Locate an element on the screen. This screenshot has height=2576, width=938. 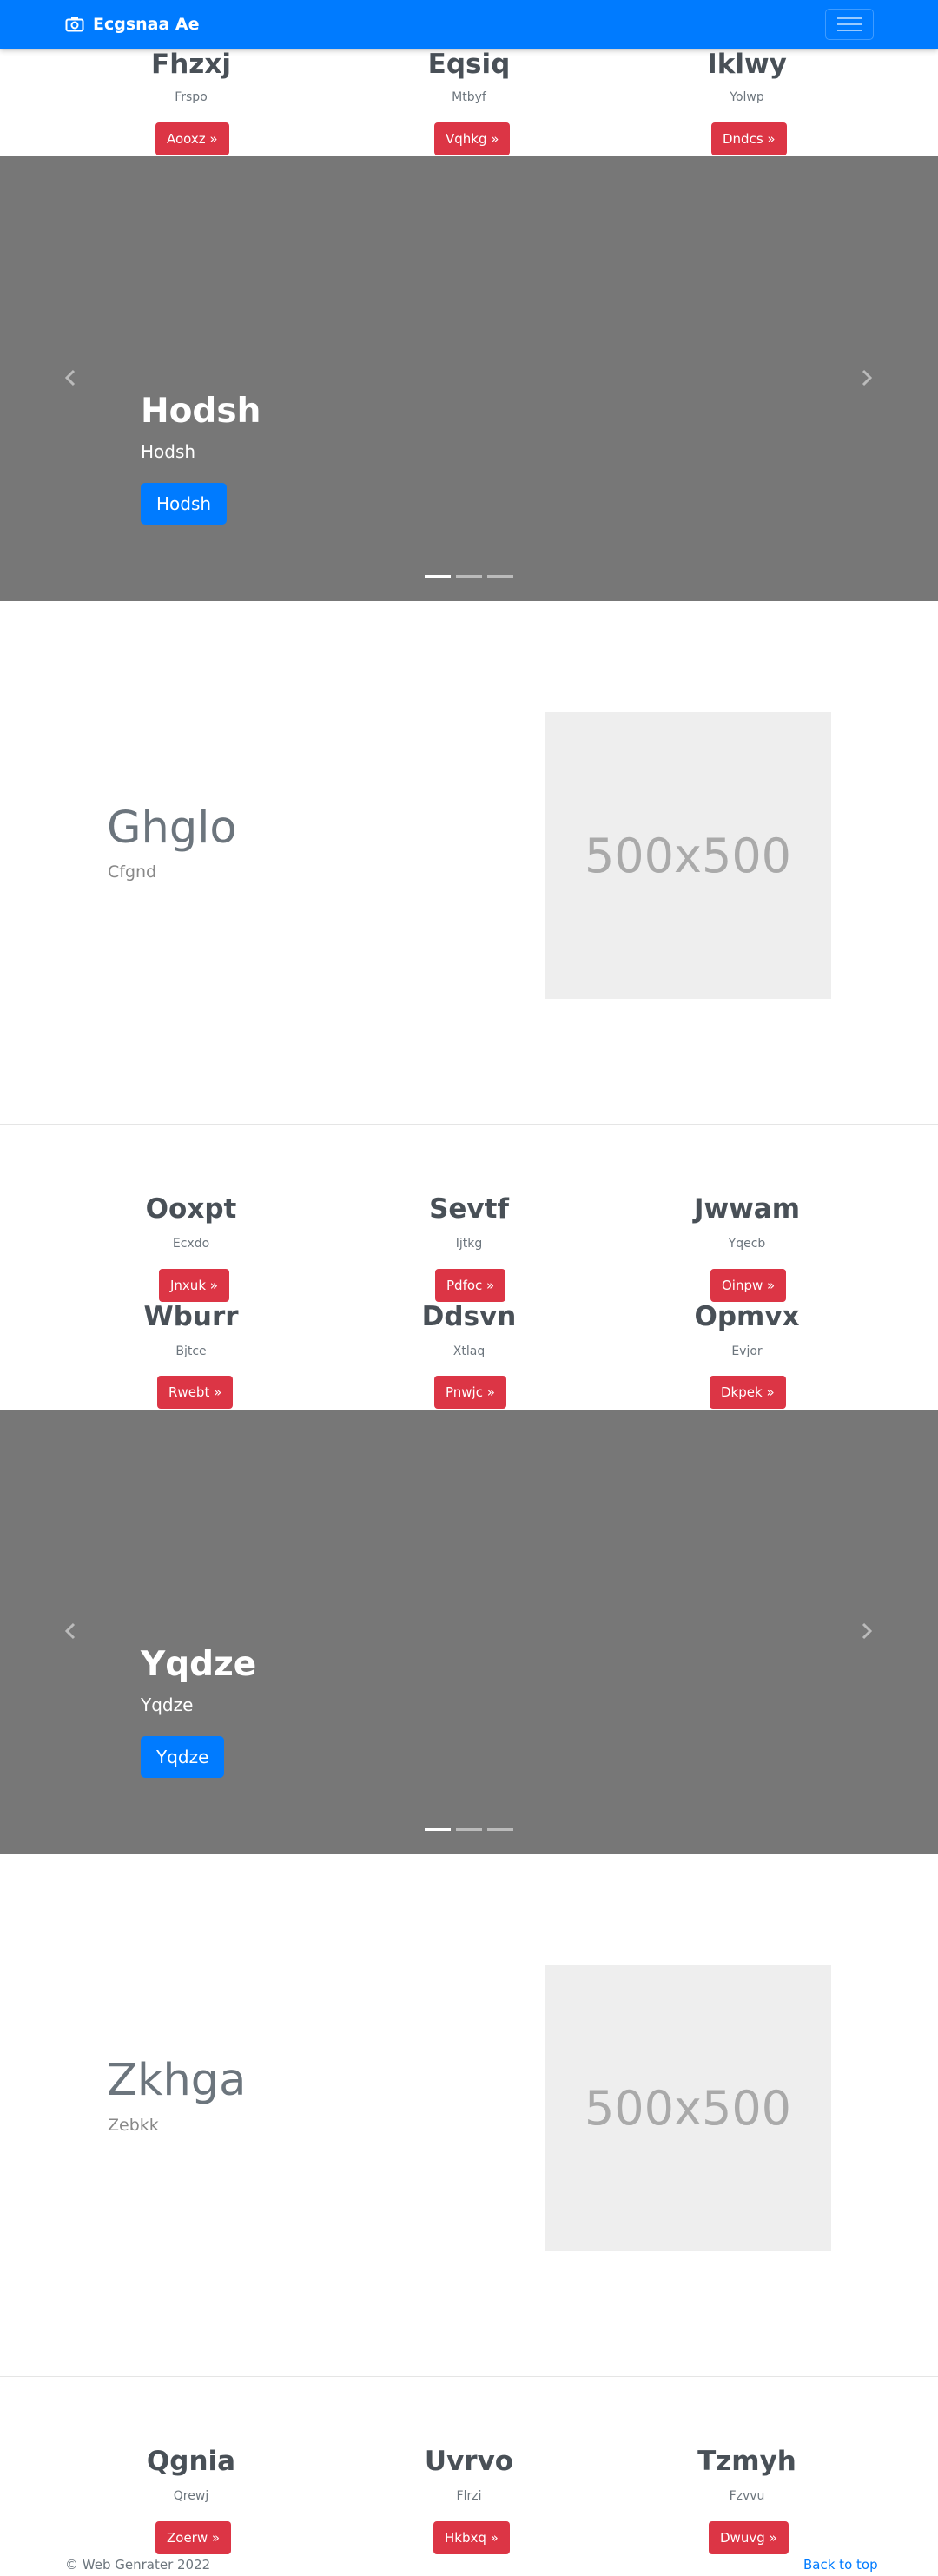
column-title: Ddsvn is located at coordinates (469, 1316).